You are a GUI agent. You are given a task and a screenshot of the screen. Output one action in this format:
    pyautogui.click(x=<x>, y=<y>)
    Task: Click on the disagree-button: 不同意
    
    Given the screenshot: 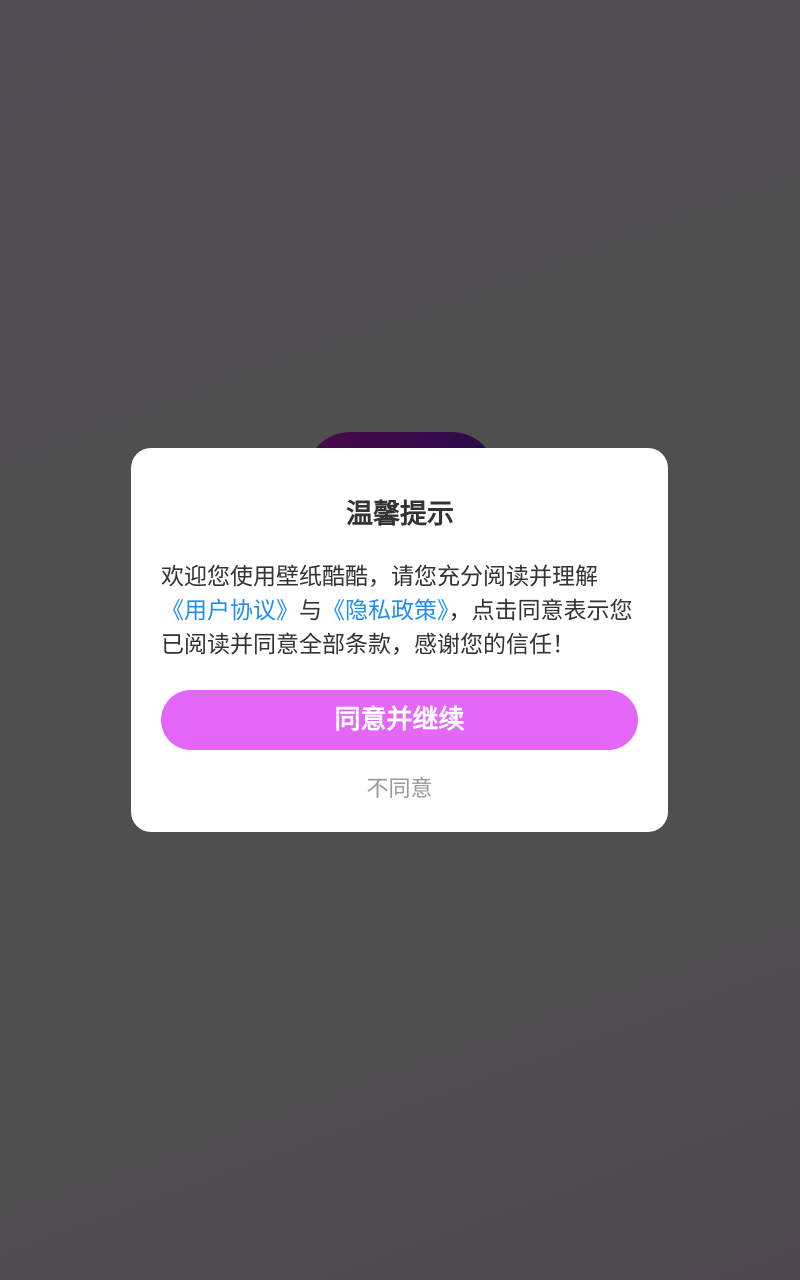 What is the action you would take?
    pyautogui.click(x=399, y=790)
    